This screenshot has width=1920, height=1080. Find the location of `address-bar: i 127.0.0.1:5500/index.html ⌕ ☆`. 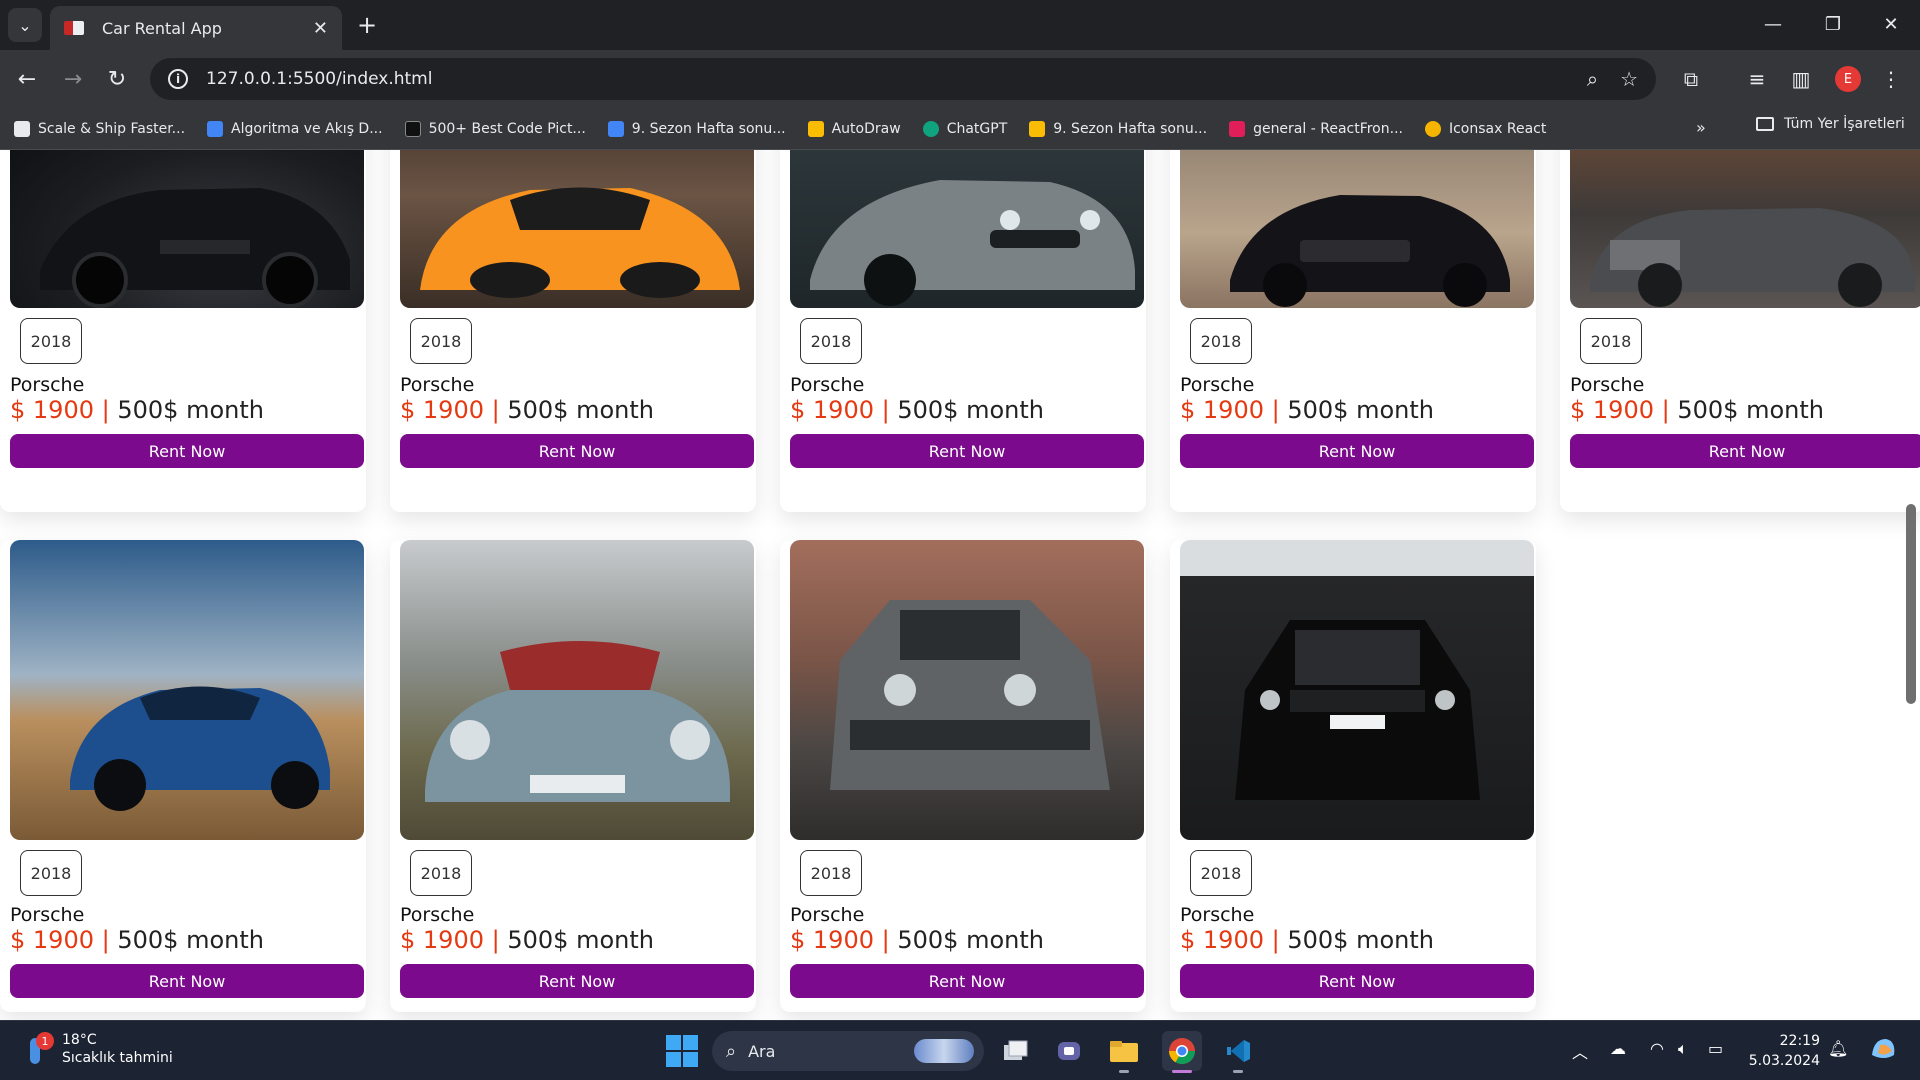

address-bar: i 127.0.0.1:5500/index.html ⌕ ☆ is located at coordinates (903, 79).